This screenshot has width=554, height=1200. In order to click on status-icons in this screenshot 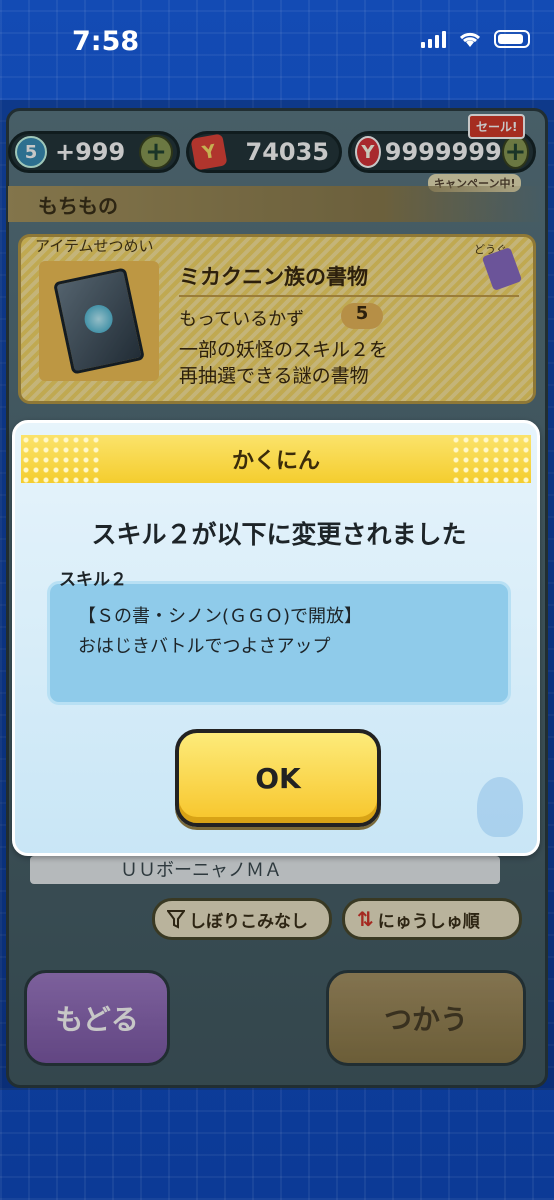, I will do `click(475, 39)`.